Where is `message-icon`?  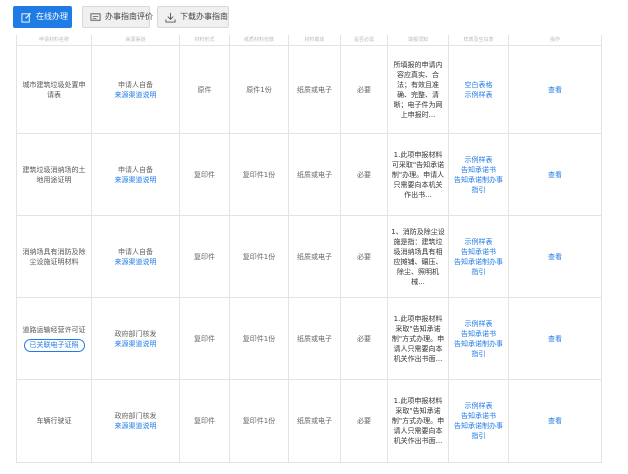
message-icon is located at coordinates (95, 17).